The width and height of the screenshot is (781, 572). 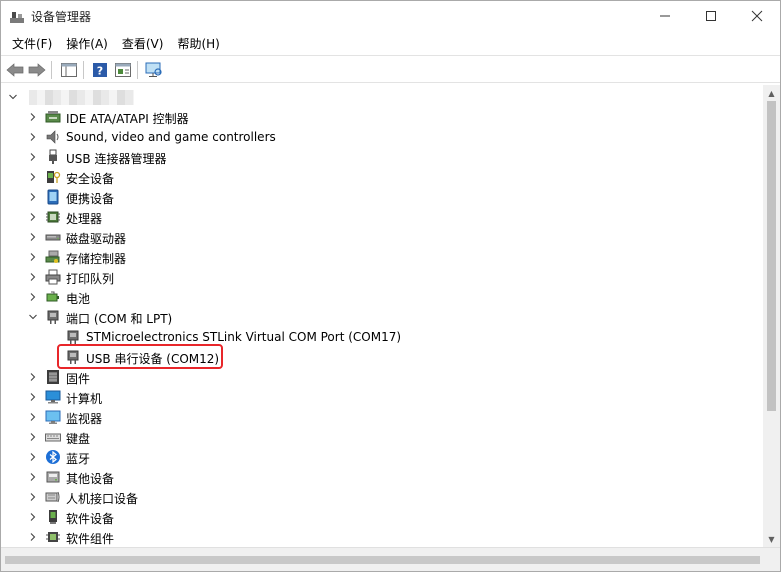 What do you see at coordinates (381, 397) in the screenshot?
I see `device-category-14: 计算机` at bounding box center [381, 397].